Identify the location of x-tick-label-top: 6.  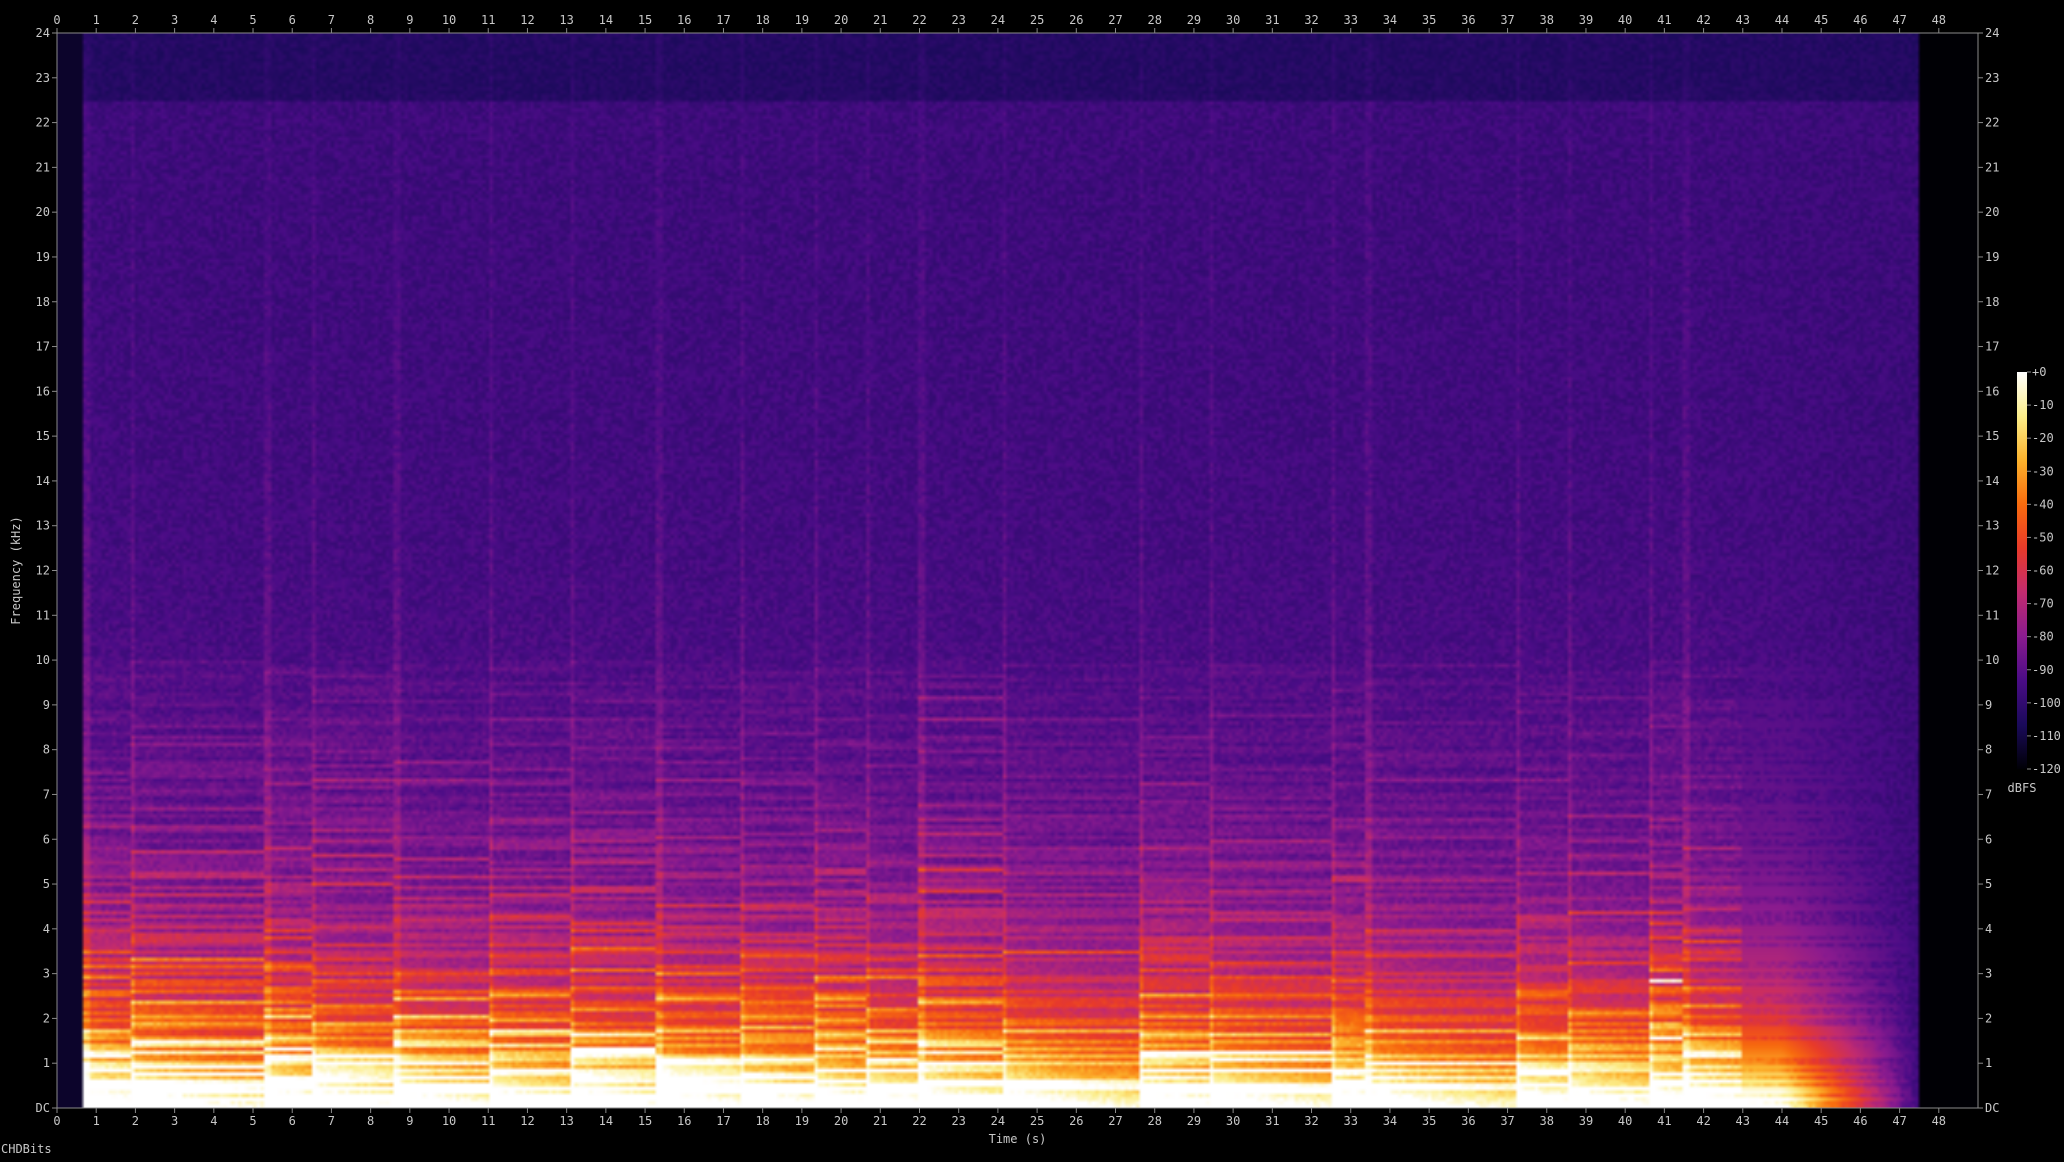
(292, 20).